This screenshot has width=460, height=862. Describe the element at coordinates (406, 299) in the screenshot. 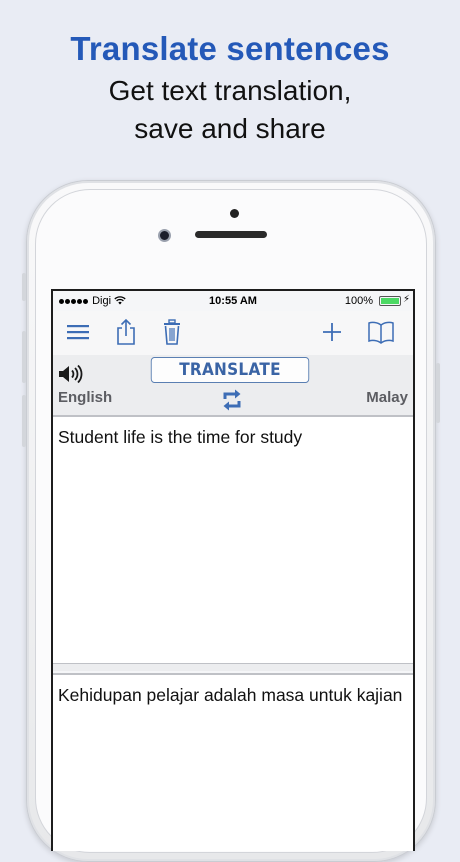

I see `charging-bolt-icon: ⚡` at that location.